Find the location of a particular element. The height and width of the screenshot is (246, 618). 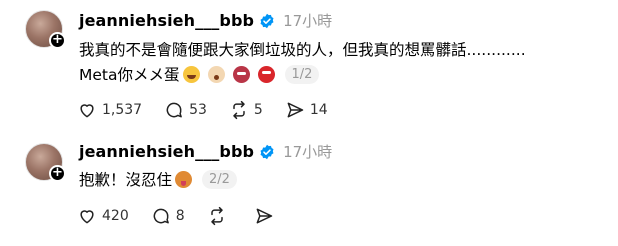

post-text-line-1: 抱歉！沒忍住 2/2 is located at coordinates (158, 179).